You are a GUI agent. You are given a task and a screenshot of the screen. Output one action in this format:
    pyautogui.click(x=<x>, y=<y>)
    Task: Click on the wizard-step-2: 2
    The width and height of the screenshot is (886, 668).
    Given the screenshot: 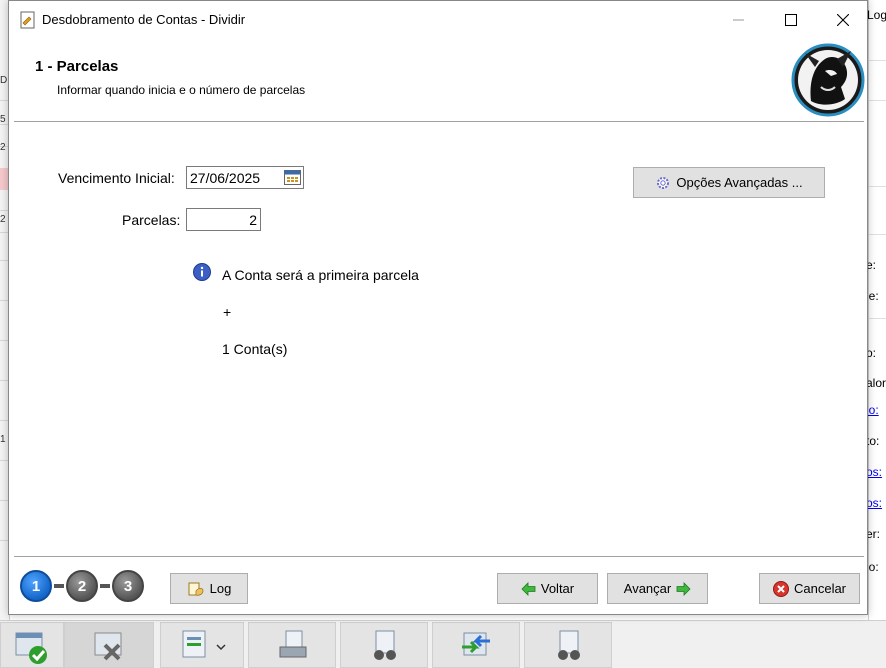 What is the action you would take?
    pyautogui.click(x=82, y=586)
    